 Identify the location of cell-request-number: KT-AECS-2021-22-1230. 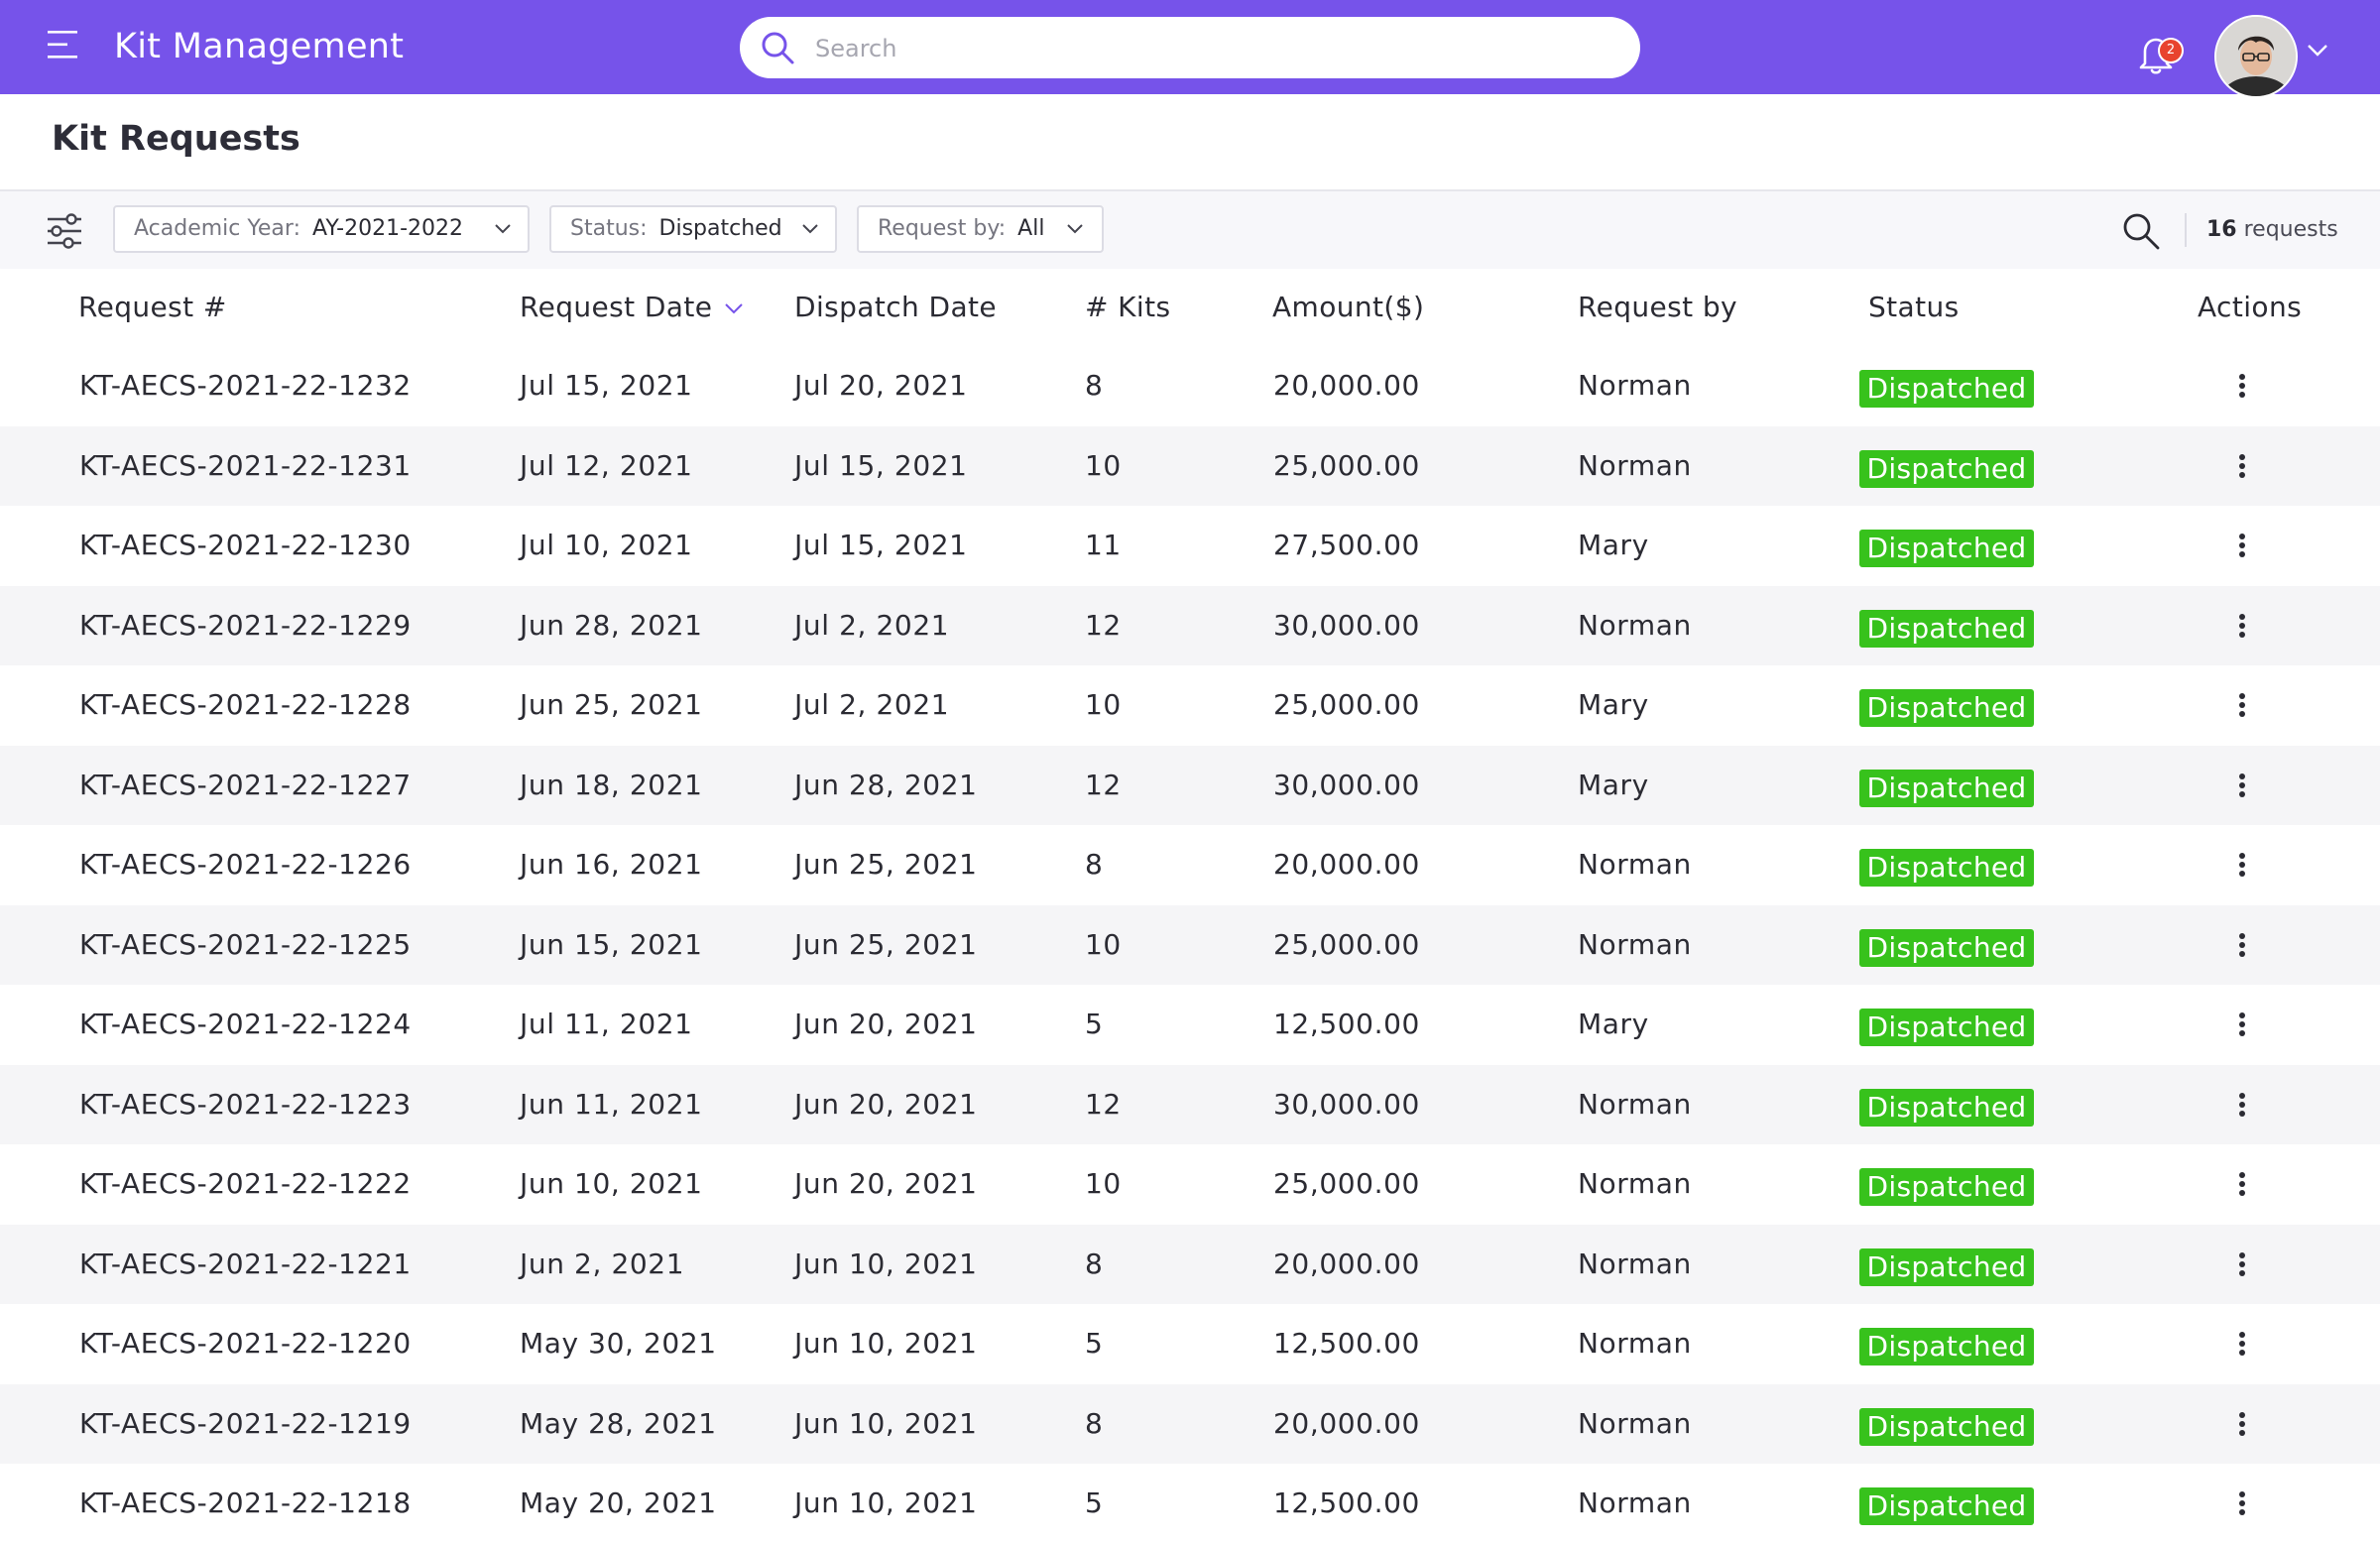
(245, 545).